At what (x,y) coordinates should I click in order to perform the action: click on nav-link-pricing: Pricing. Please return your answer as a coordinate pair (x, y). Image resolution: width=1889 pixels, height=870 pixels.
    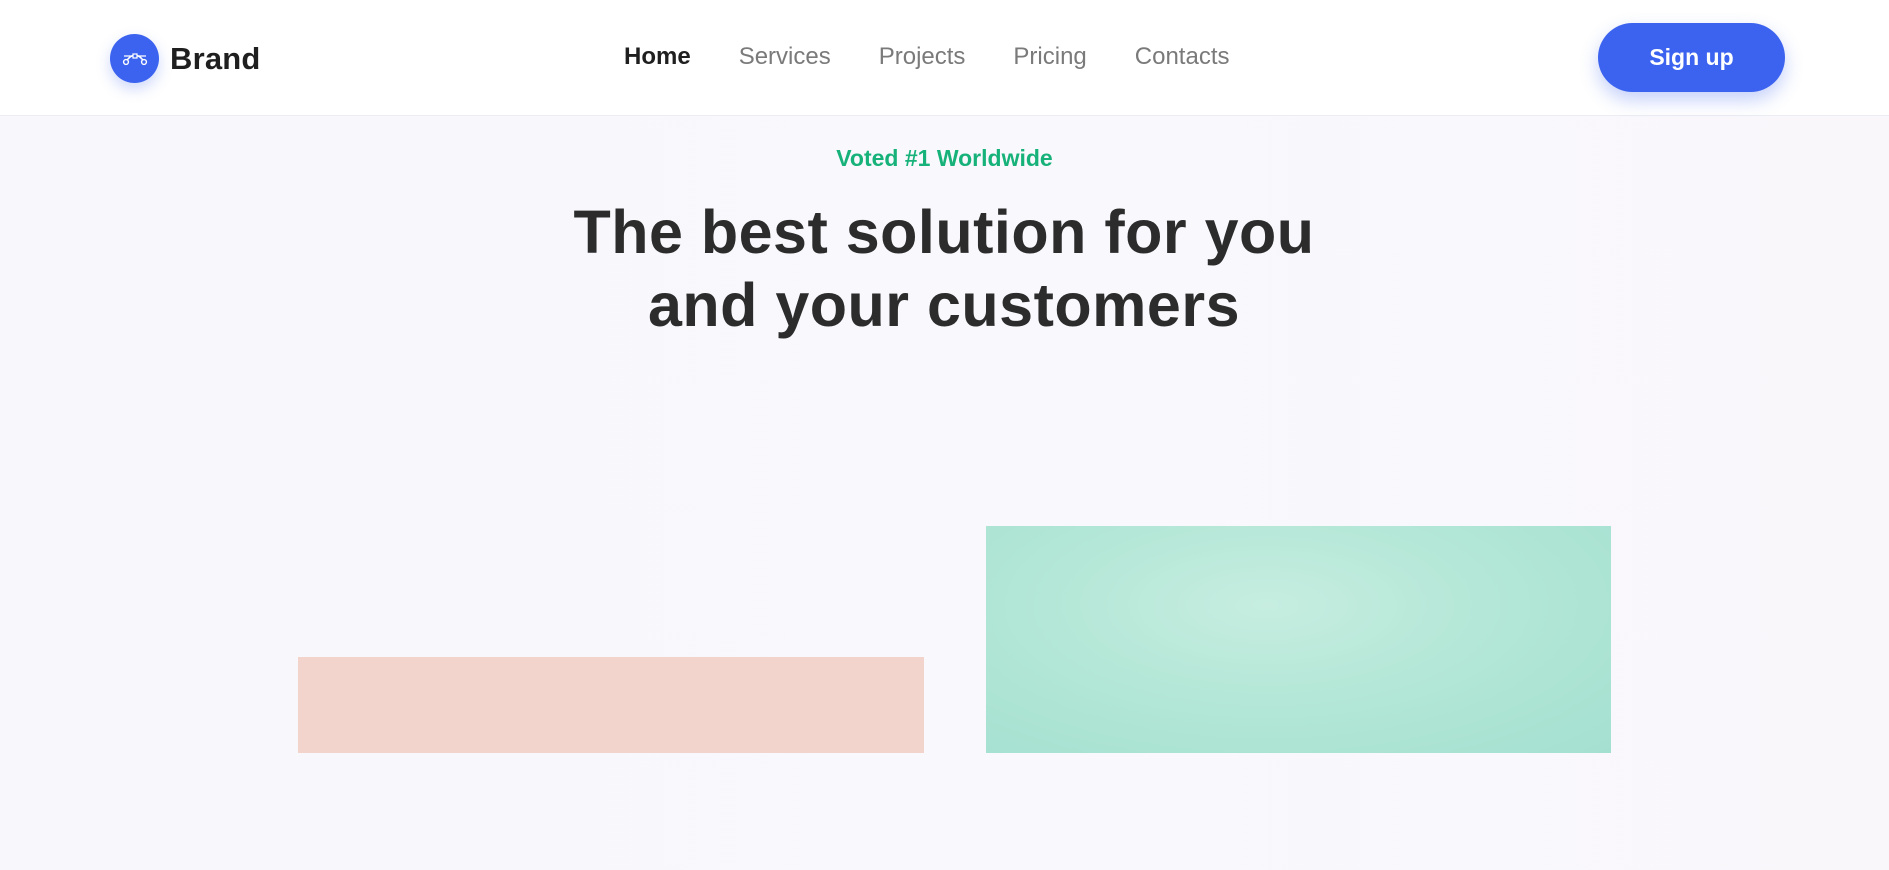
    Looking at the image, I should click on (1049, 57).